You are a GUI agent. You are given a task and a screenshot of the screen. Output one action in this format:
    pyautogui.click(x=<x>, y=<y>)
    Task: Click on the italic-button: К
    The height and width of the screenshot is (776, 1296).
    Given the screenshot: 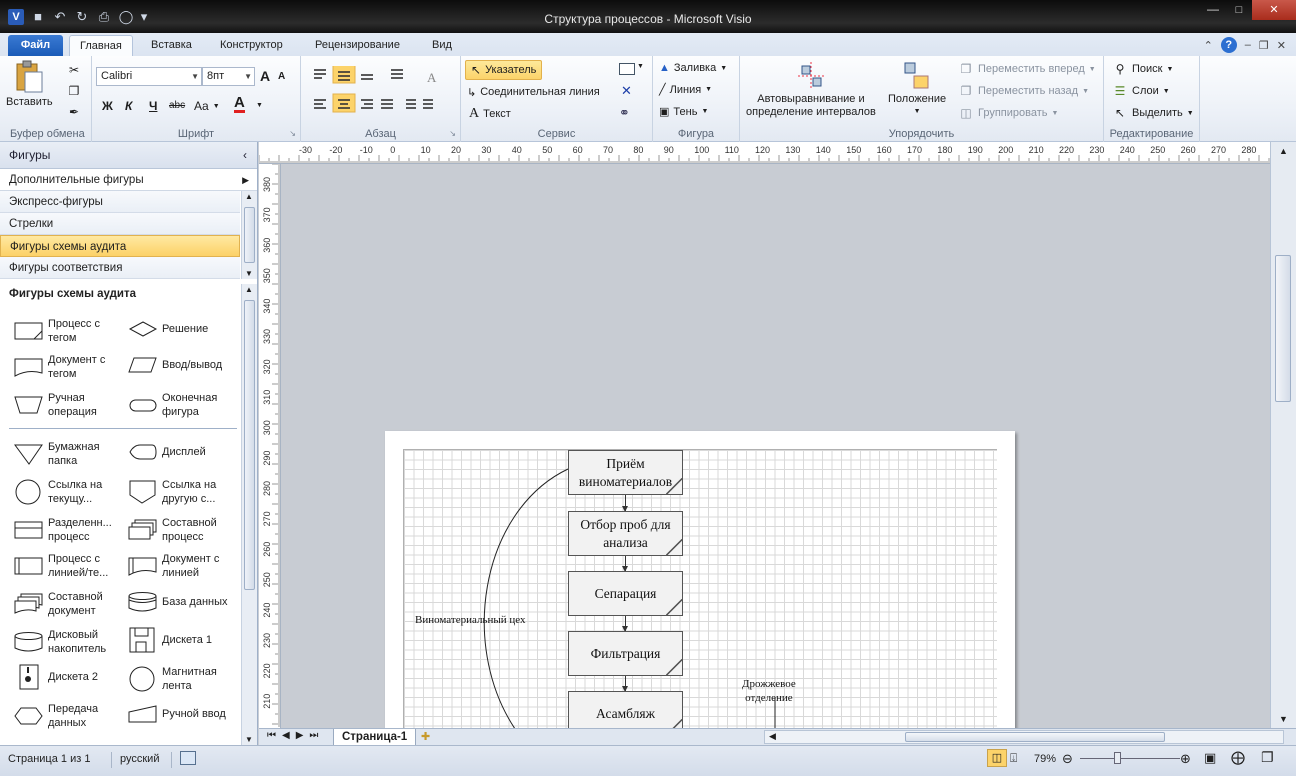 What is the action you would take?
    pyautogui.click(x=128, y=106)
    